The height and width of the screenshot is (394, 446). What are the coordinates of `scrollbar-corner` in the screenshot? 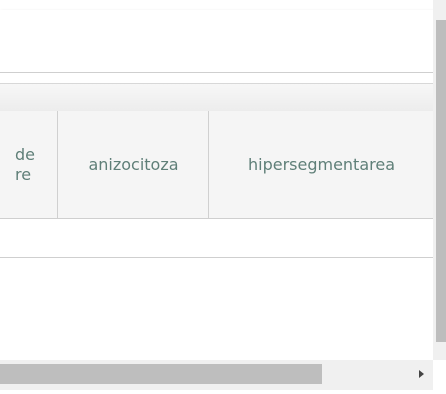 It's located at (439, 377).